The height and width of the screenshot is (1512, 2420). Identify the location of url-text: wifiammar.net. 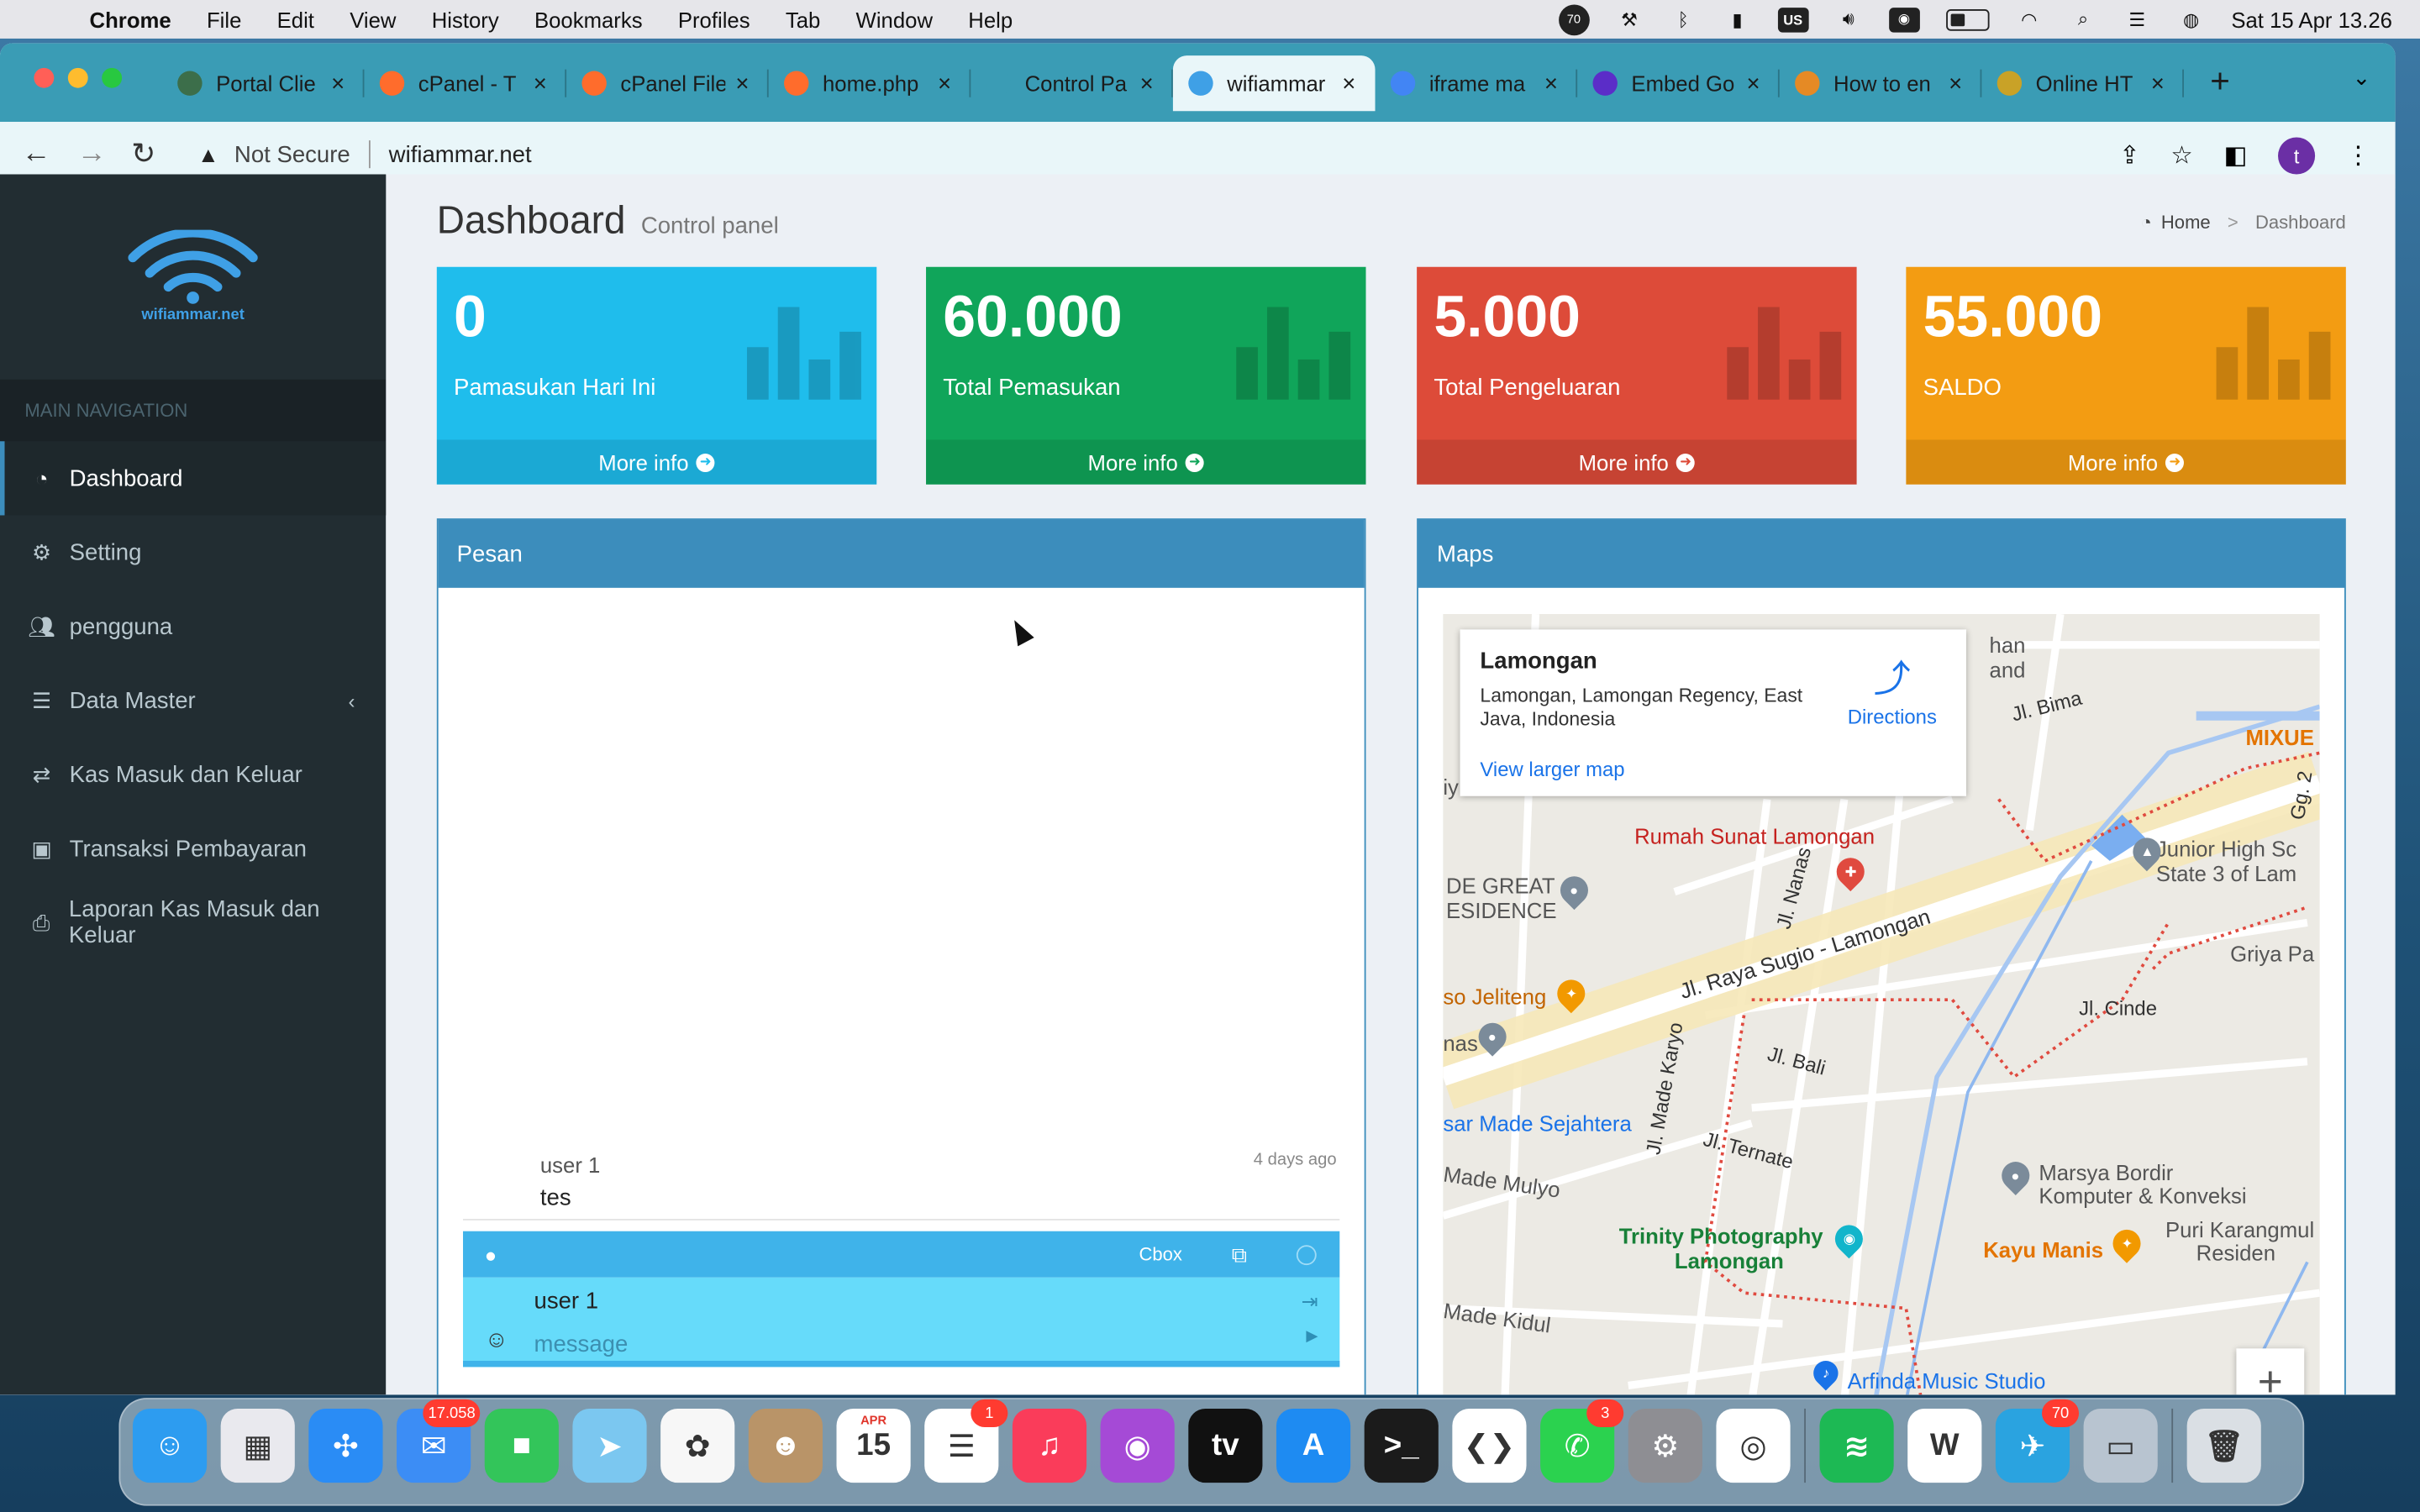
(461, 154).